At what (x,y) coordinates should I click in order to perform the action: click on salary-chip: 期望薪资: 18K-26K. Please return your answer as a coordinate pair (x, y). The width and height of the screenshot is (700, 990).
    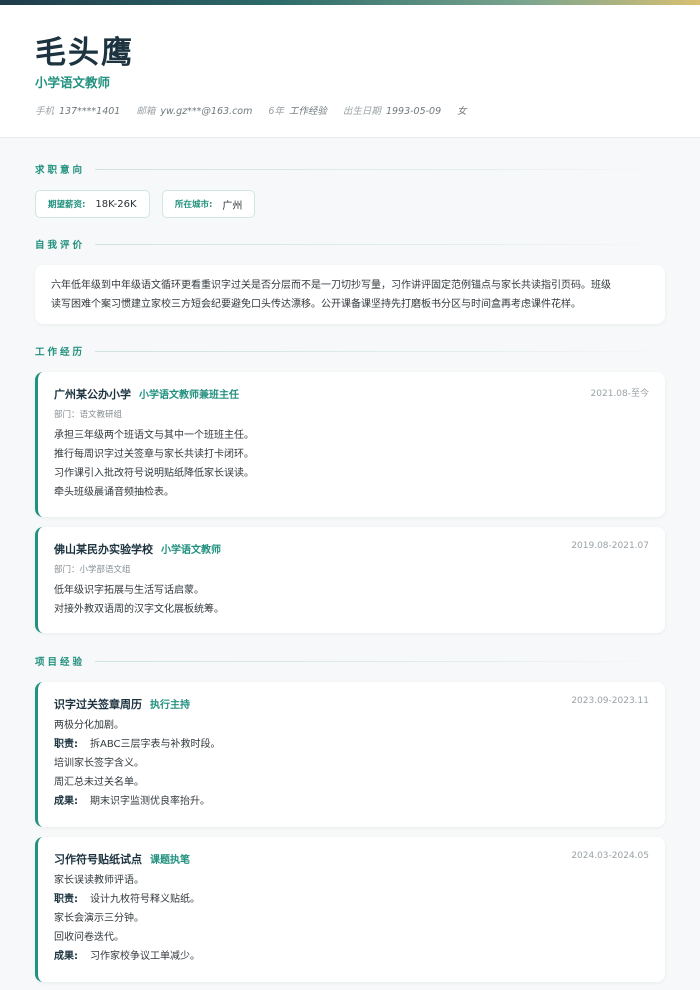
    Looking at the image, I should click on (92, 204).